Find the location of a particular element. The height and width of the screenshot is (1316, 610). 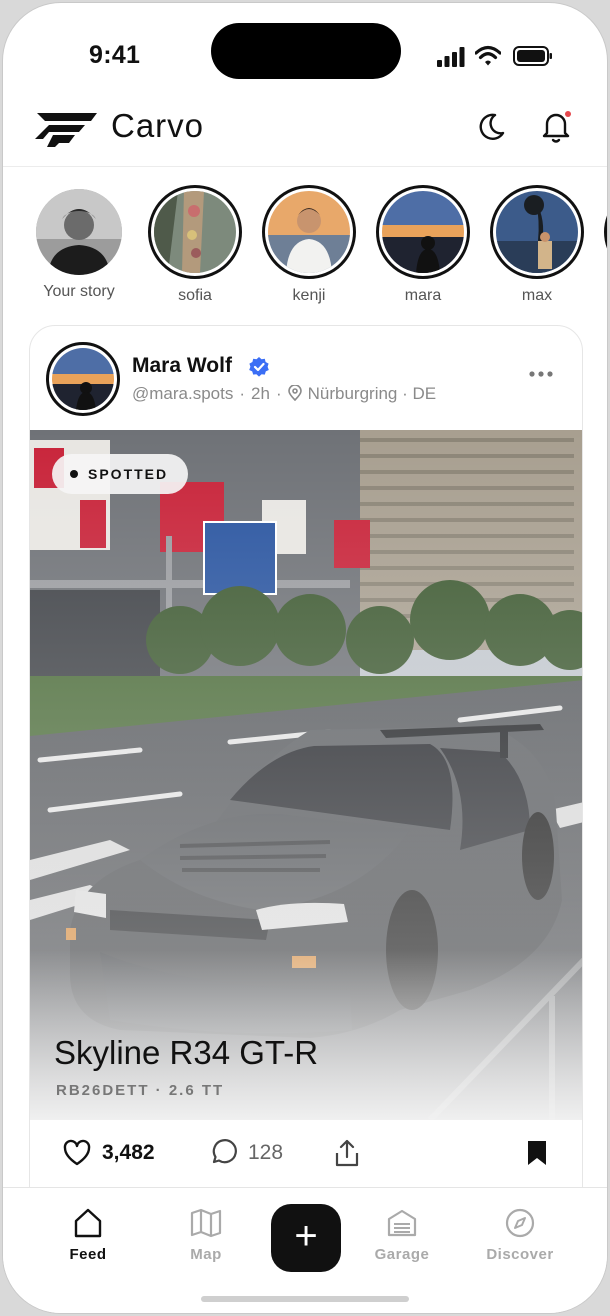

post-age: 2h is located at coordinates (260, 393).